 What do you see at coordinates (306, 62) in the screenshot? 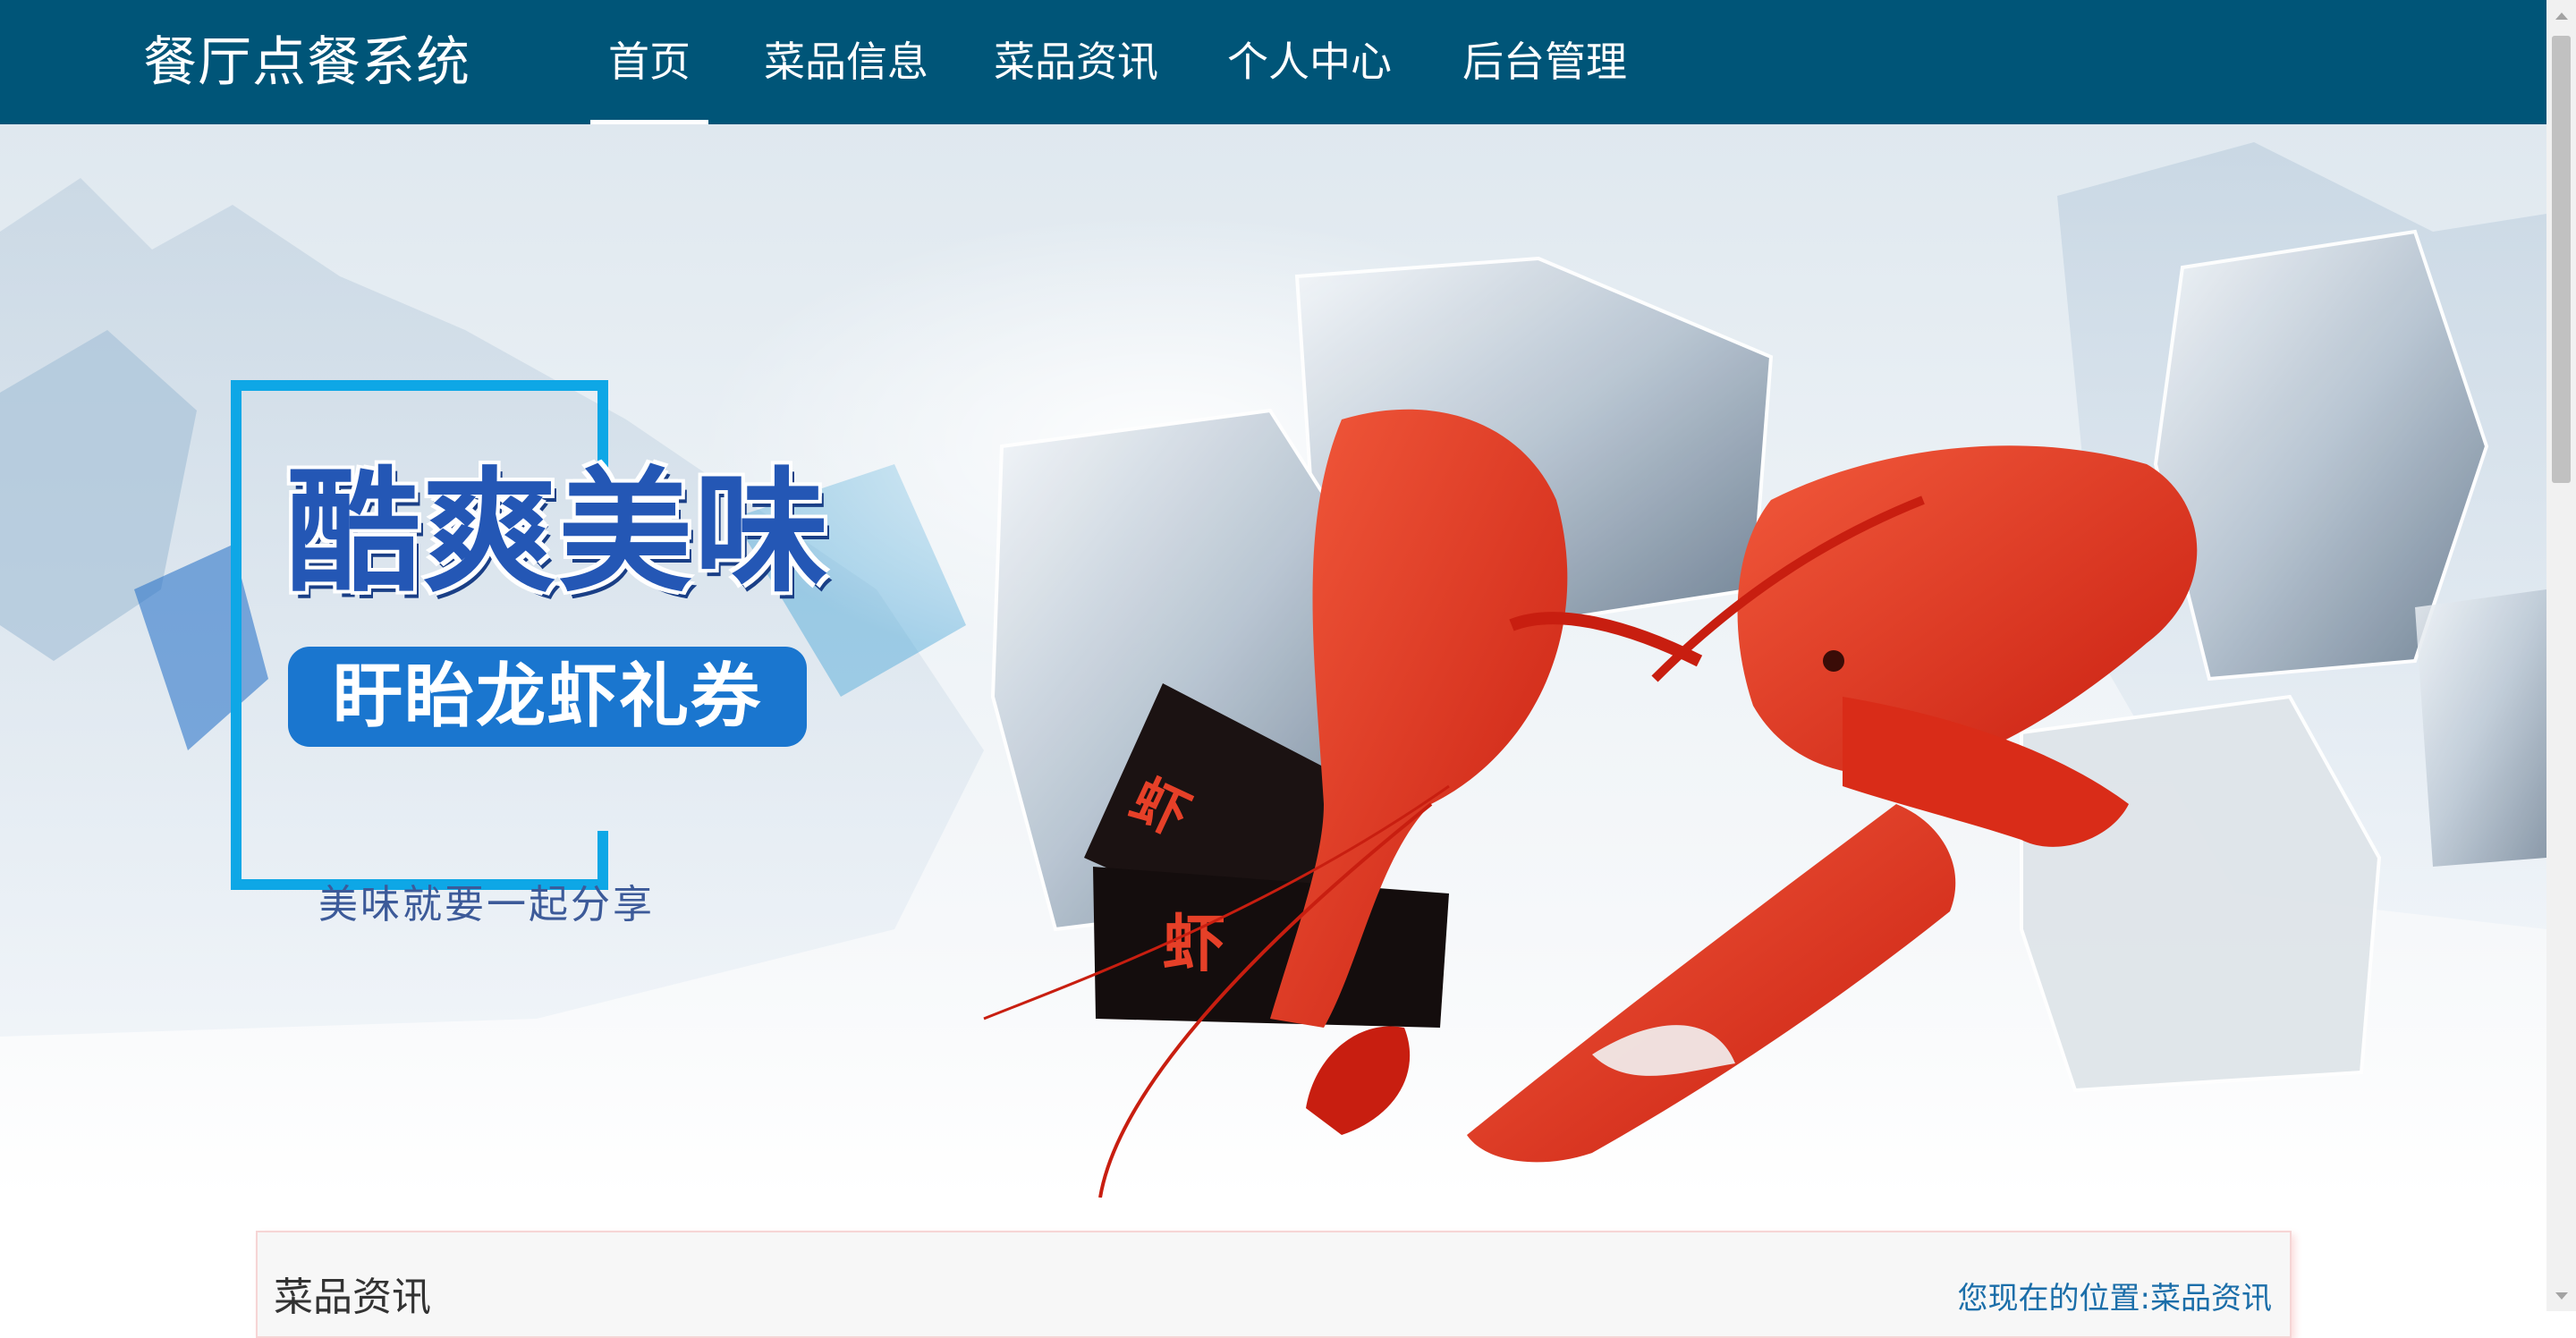
I see `site-brand: 餐厅点餐系统` at bounding box center [306, 62].